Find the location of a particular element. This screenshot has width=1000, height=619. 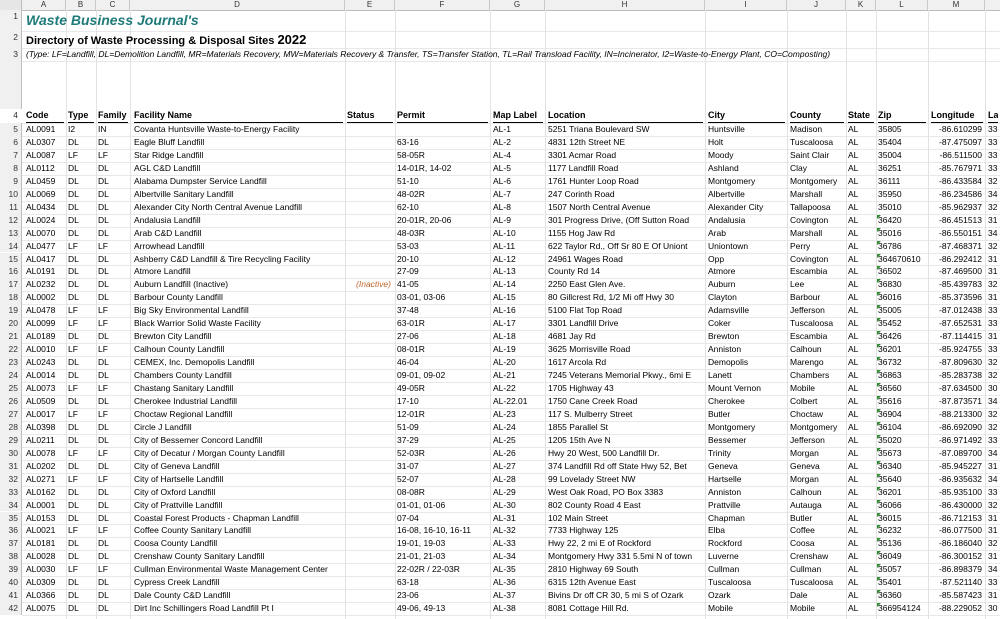

row-header-12: 12 is located at coordinates (11, 220).